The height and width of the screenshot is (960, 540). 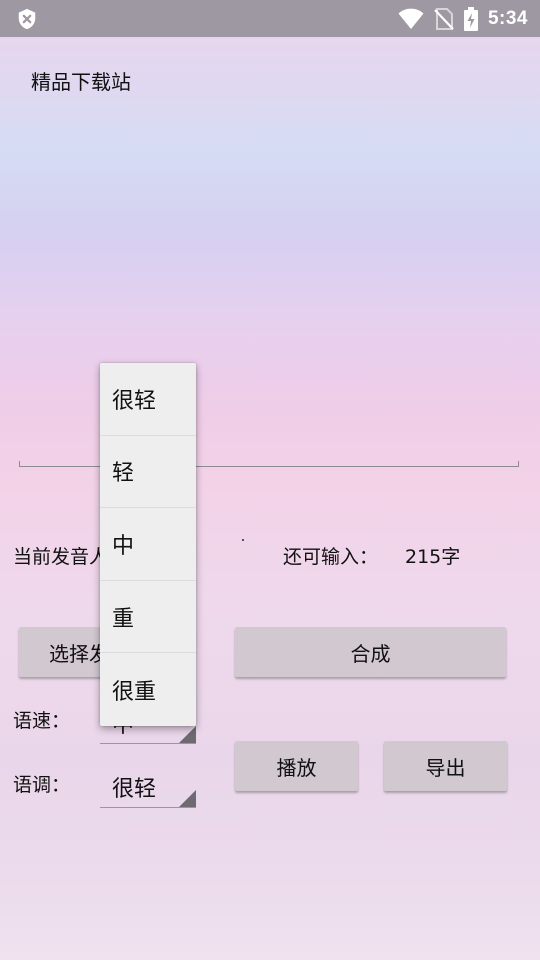 What do you see at coordinates (42, 721) in the screenshot?
I see `speed-label: 语速：` at bounding box center [42, 721].